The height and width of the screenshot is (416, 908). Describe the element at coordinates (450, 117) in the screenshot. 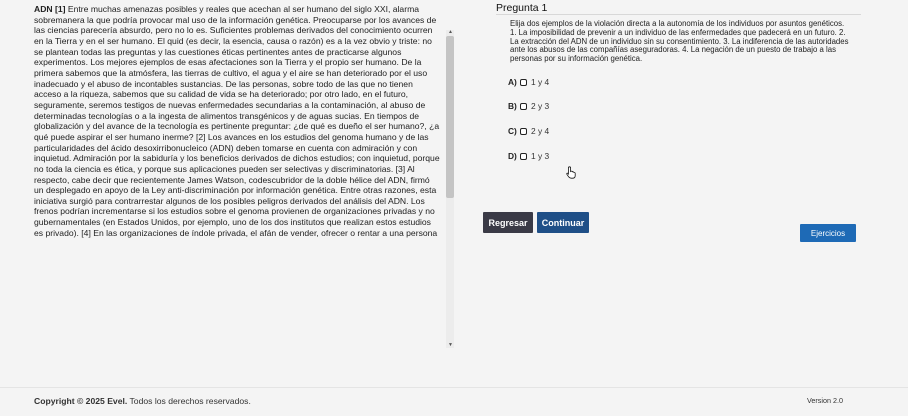

I see `reading-scroll-thumb` at that location.